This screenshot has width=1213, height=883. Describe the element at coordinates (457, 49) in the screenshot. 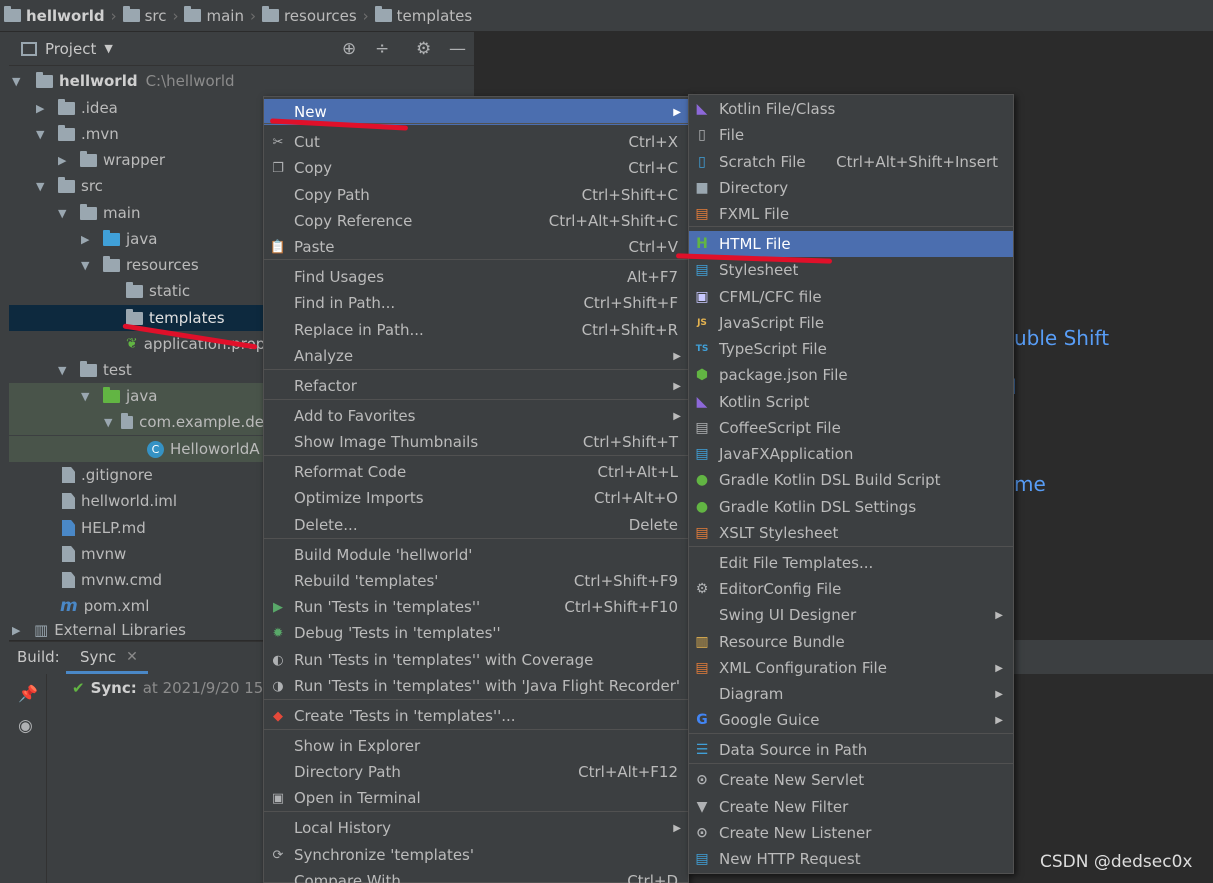

I see `minimize-icon: —` at that location.